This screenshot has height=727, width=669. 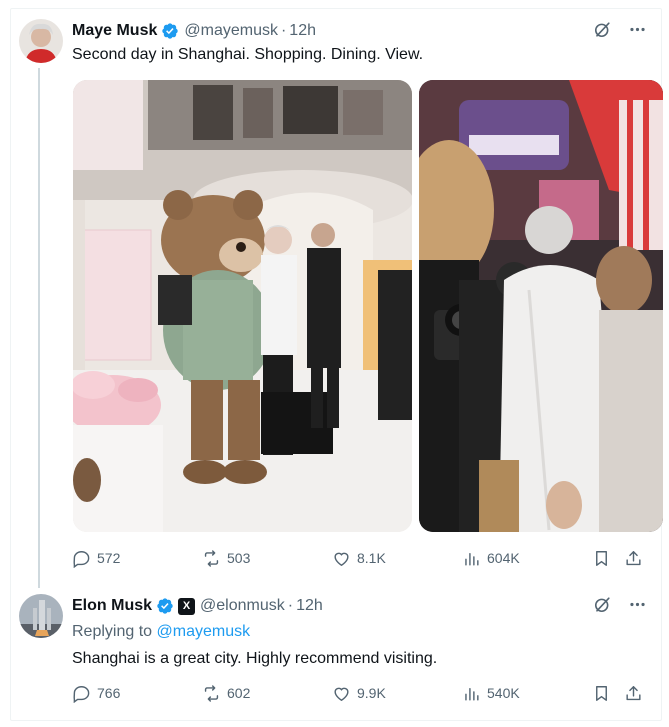 I want to click on repost-count: 503, so click(x=239, y=558).